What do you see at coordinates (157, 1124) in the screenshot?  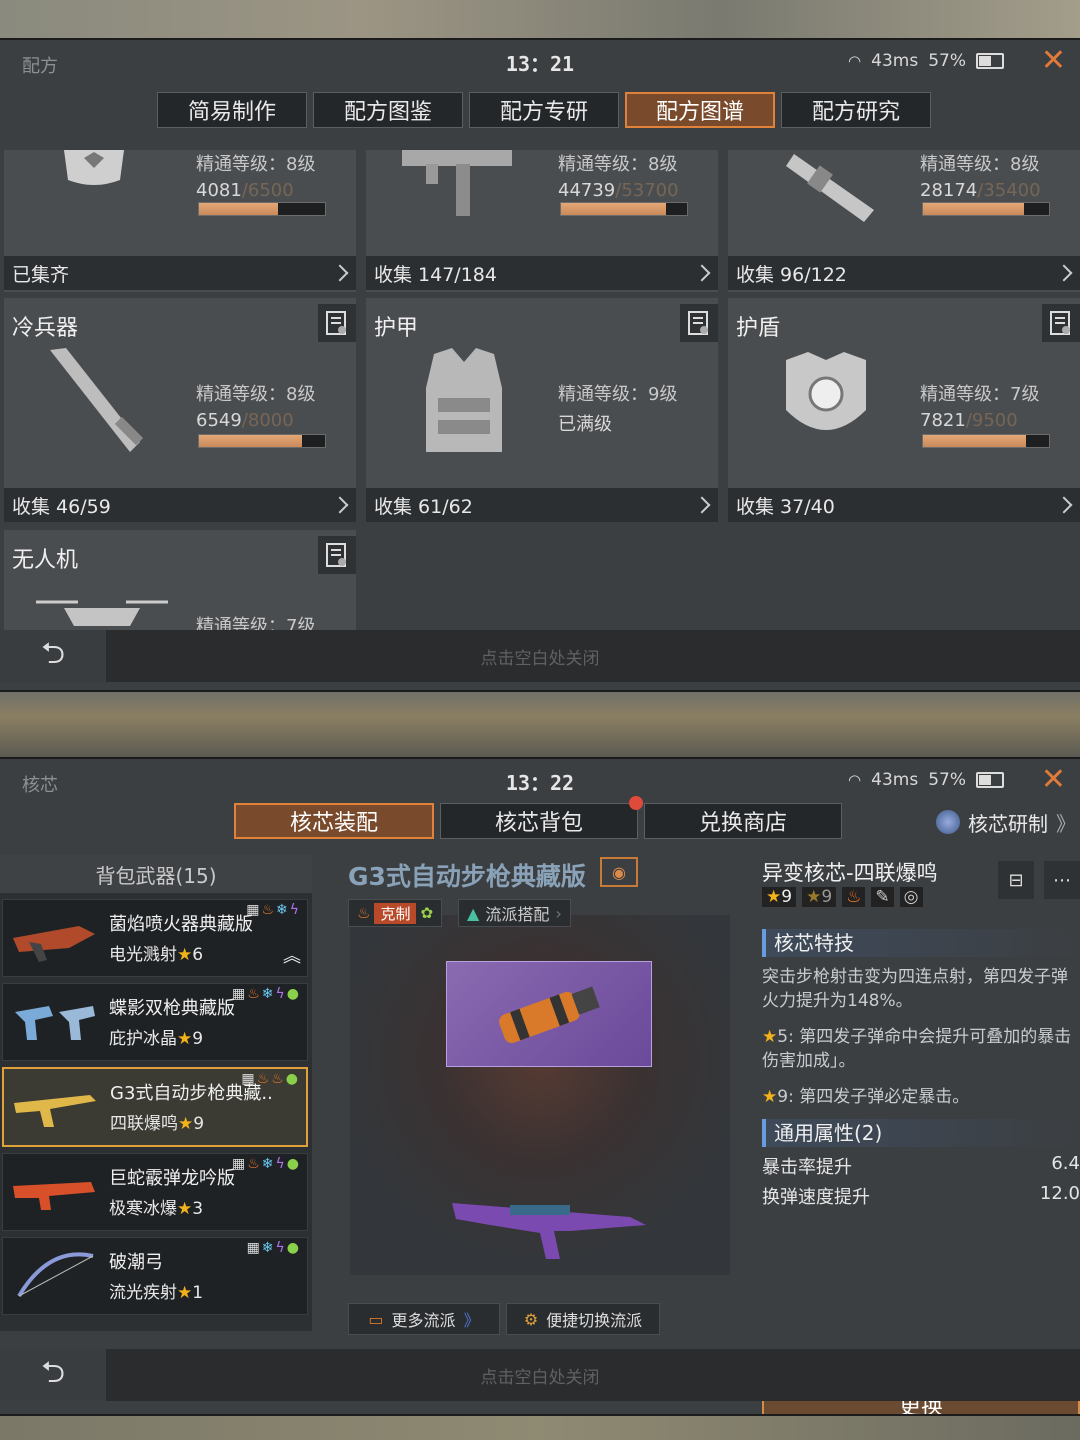 I see `core-label: 四联爆鸣★9` at bounding box center [157, 1124].